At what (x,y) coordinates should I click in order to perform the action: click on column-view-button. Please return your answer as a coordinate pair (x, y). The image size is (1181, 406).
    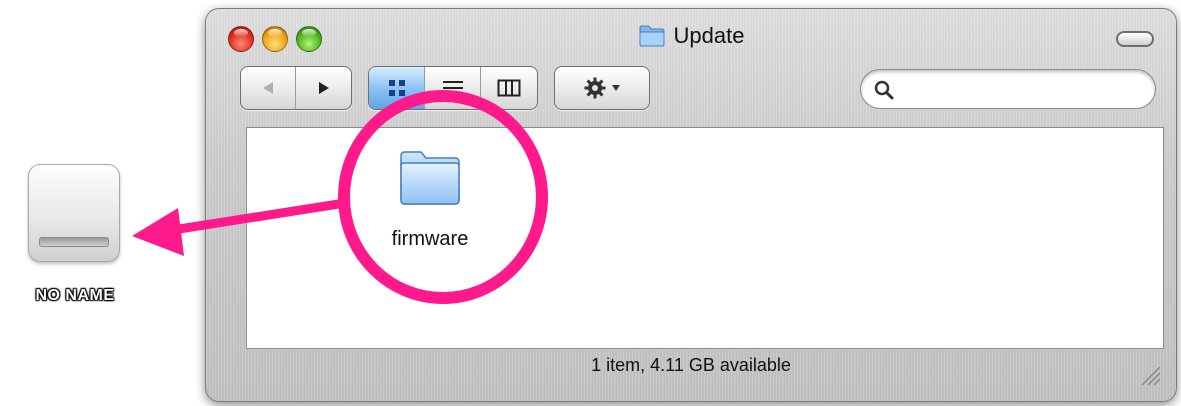
    Looking at the image, I should click on (509, 88).